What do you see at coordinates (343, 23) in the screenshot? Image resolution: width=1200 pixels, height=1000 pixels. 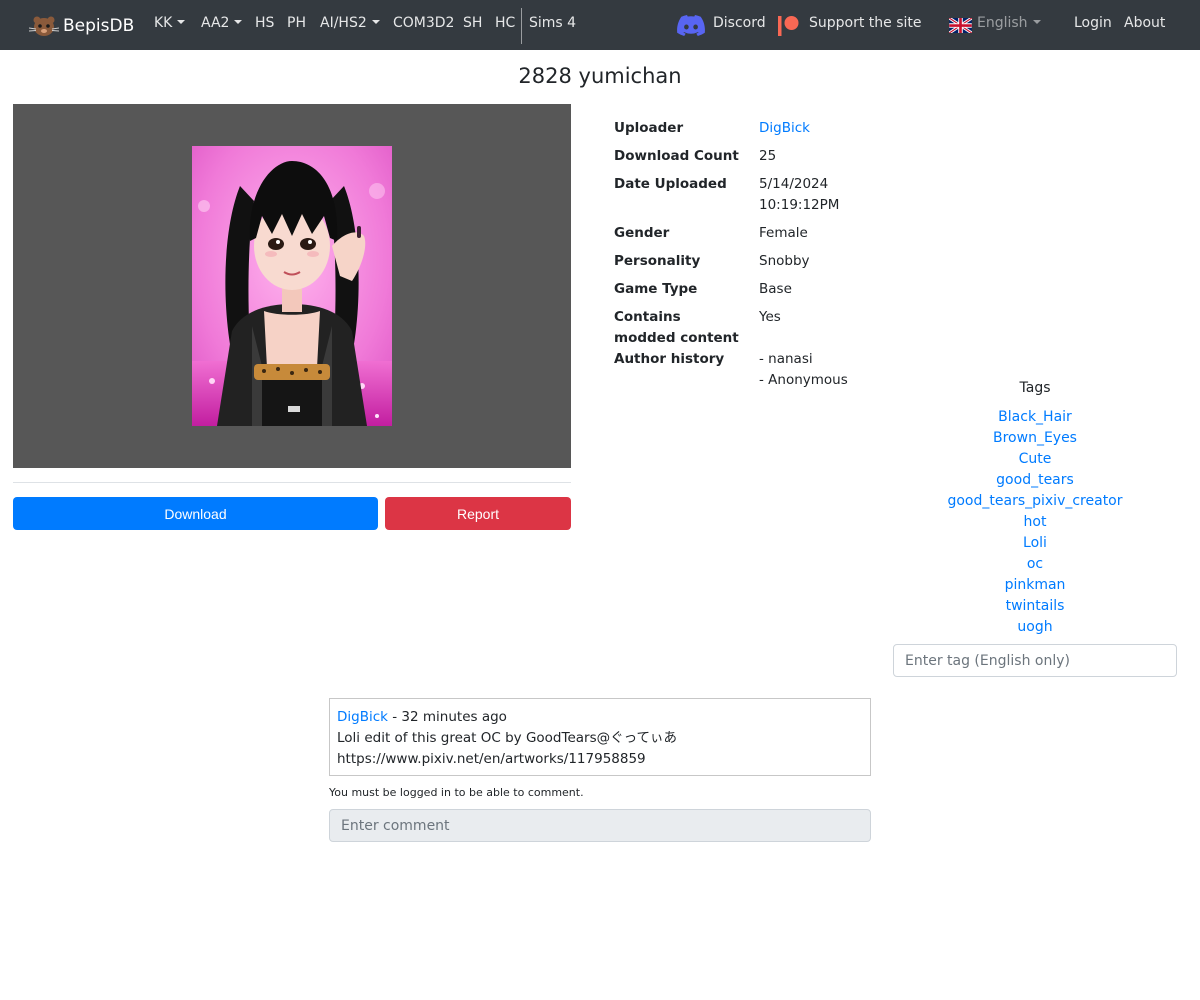 I see `nav-ai-hs2-label: AI/HS2` at bounding box center [343, 23].